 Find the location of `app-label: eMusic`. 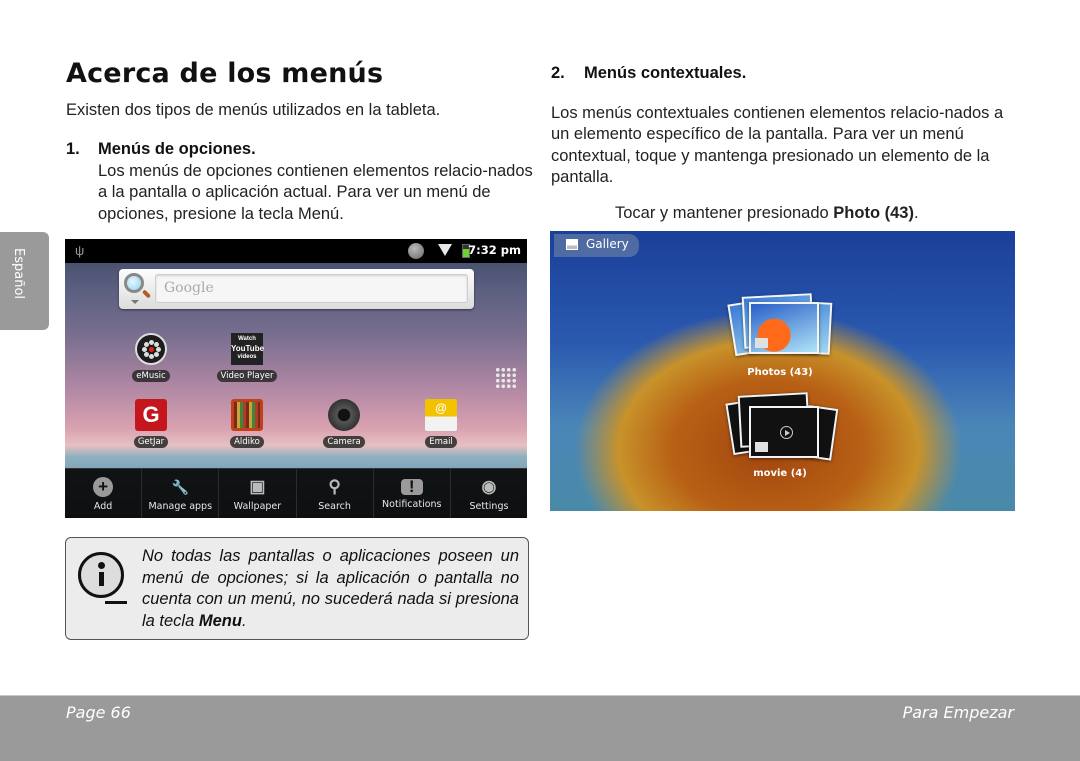

app-label: eMusic is located at coordinates (151, 376).